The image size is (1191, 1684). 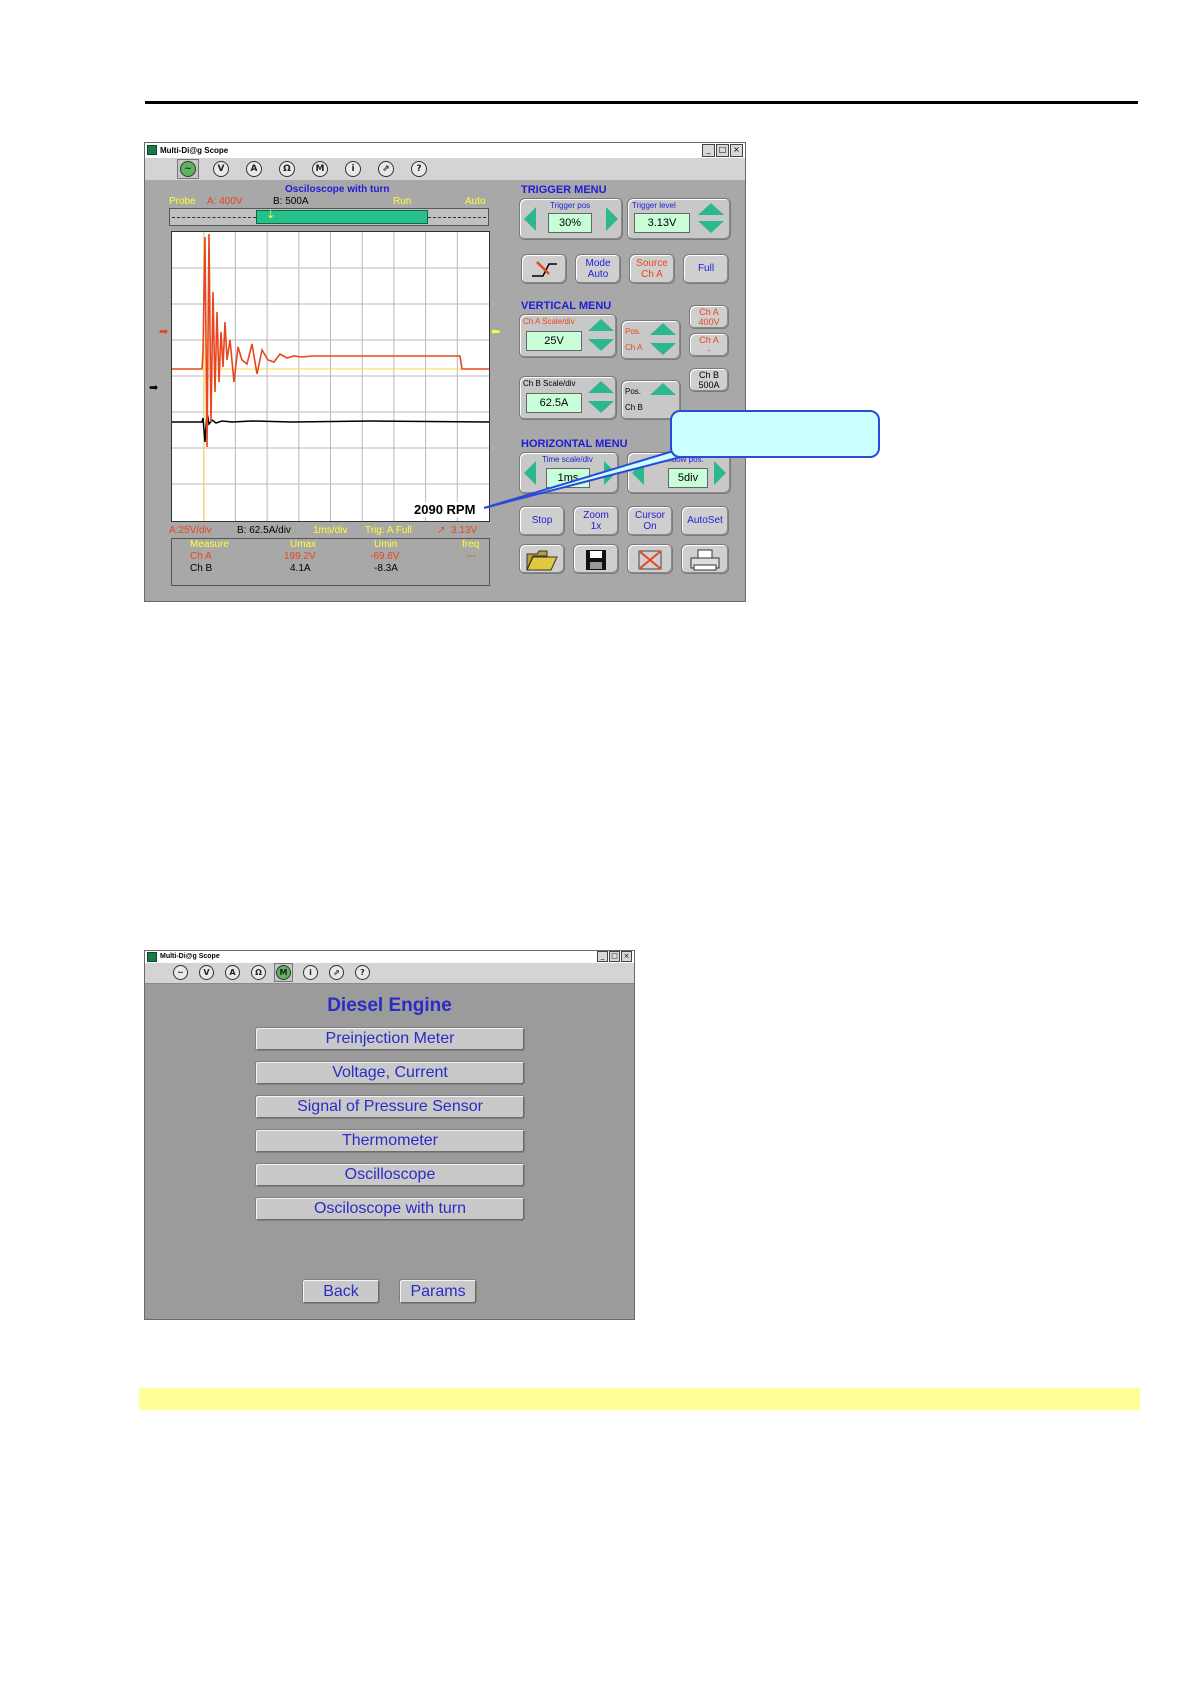 What do you see at coordinates (209, 544) in the screenshot?
I see `measure-header: Measure` at bounding box center [209, 544].